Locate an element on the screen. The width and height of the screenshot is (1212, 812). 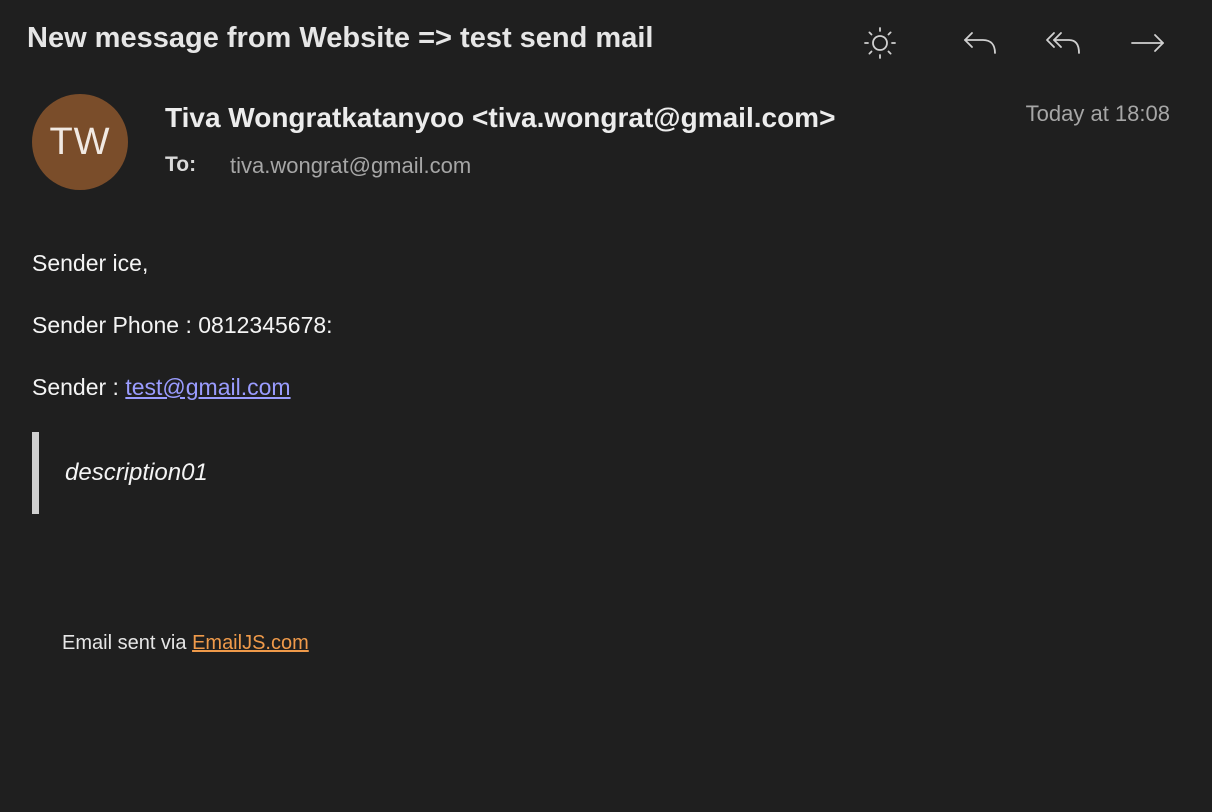
reply-all-icon is located at coordinates (1064, 43).